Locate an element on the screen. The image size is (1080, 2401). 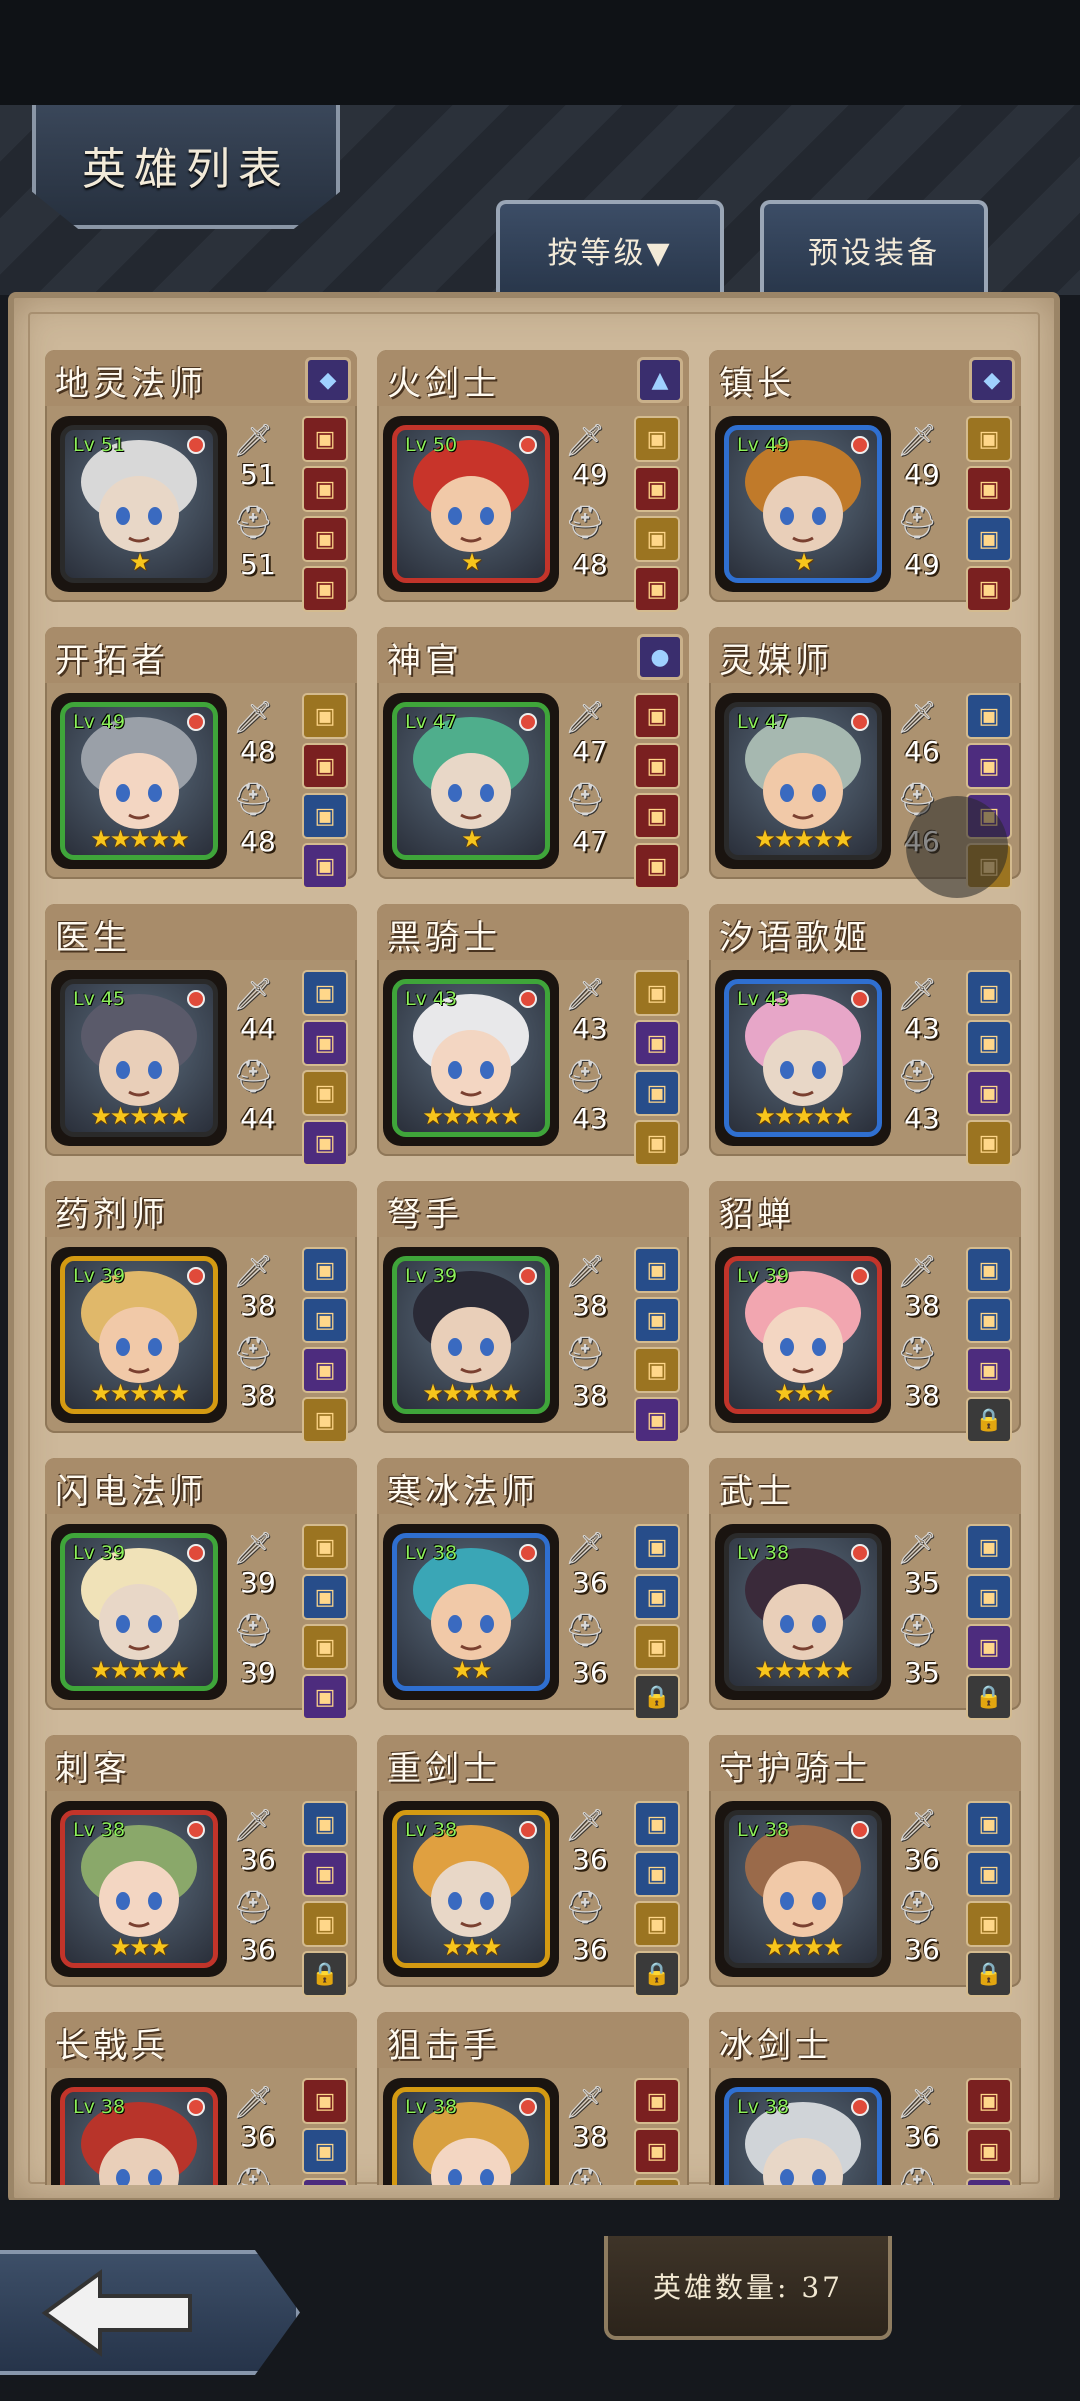
hero-portrait: Lv 50 ★ is located at coordinates (471, 504).